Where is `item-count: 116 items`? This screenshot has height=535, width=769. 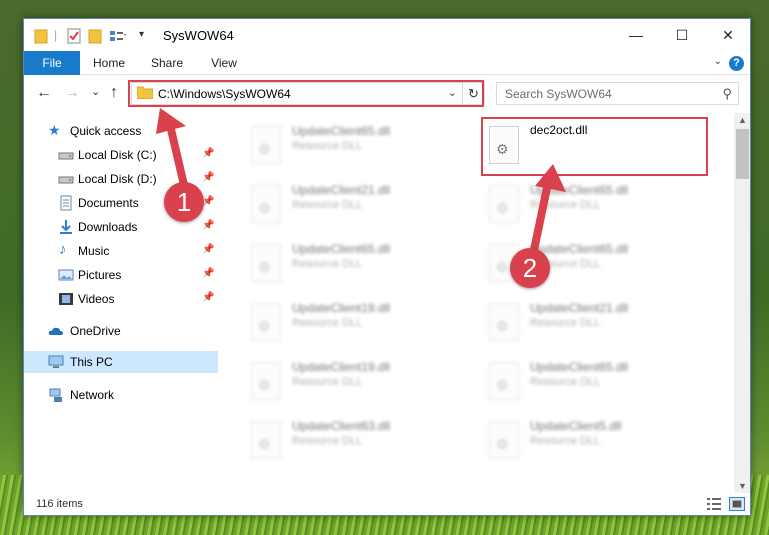 item-count: 116 items is located at coordinates (59, 504).